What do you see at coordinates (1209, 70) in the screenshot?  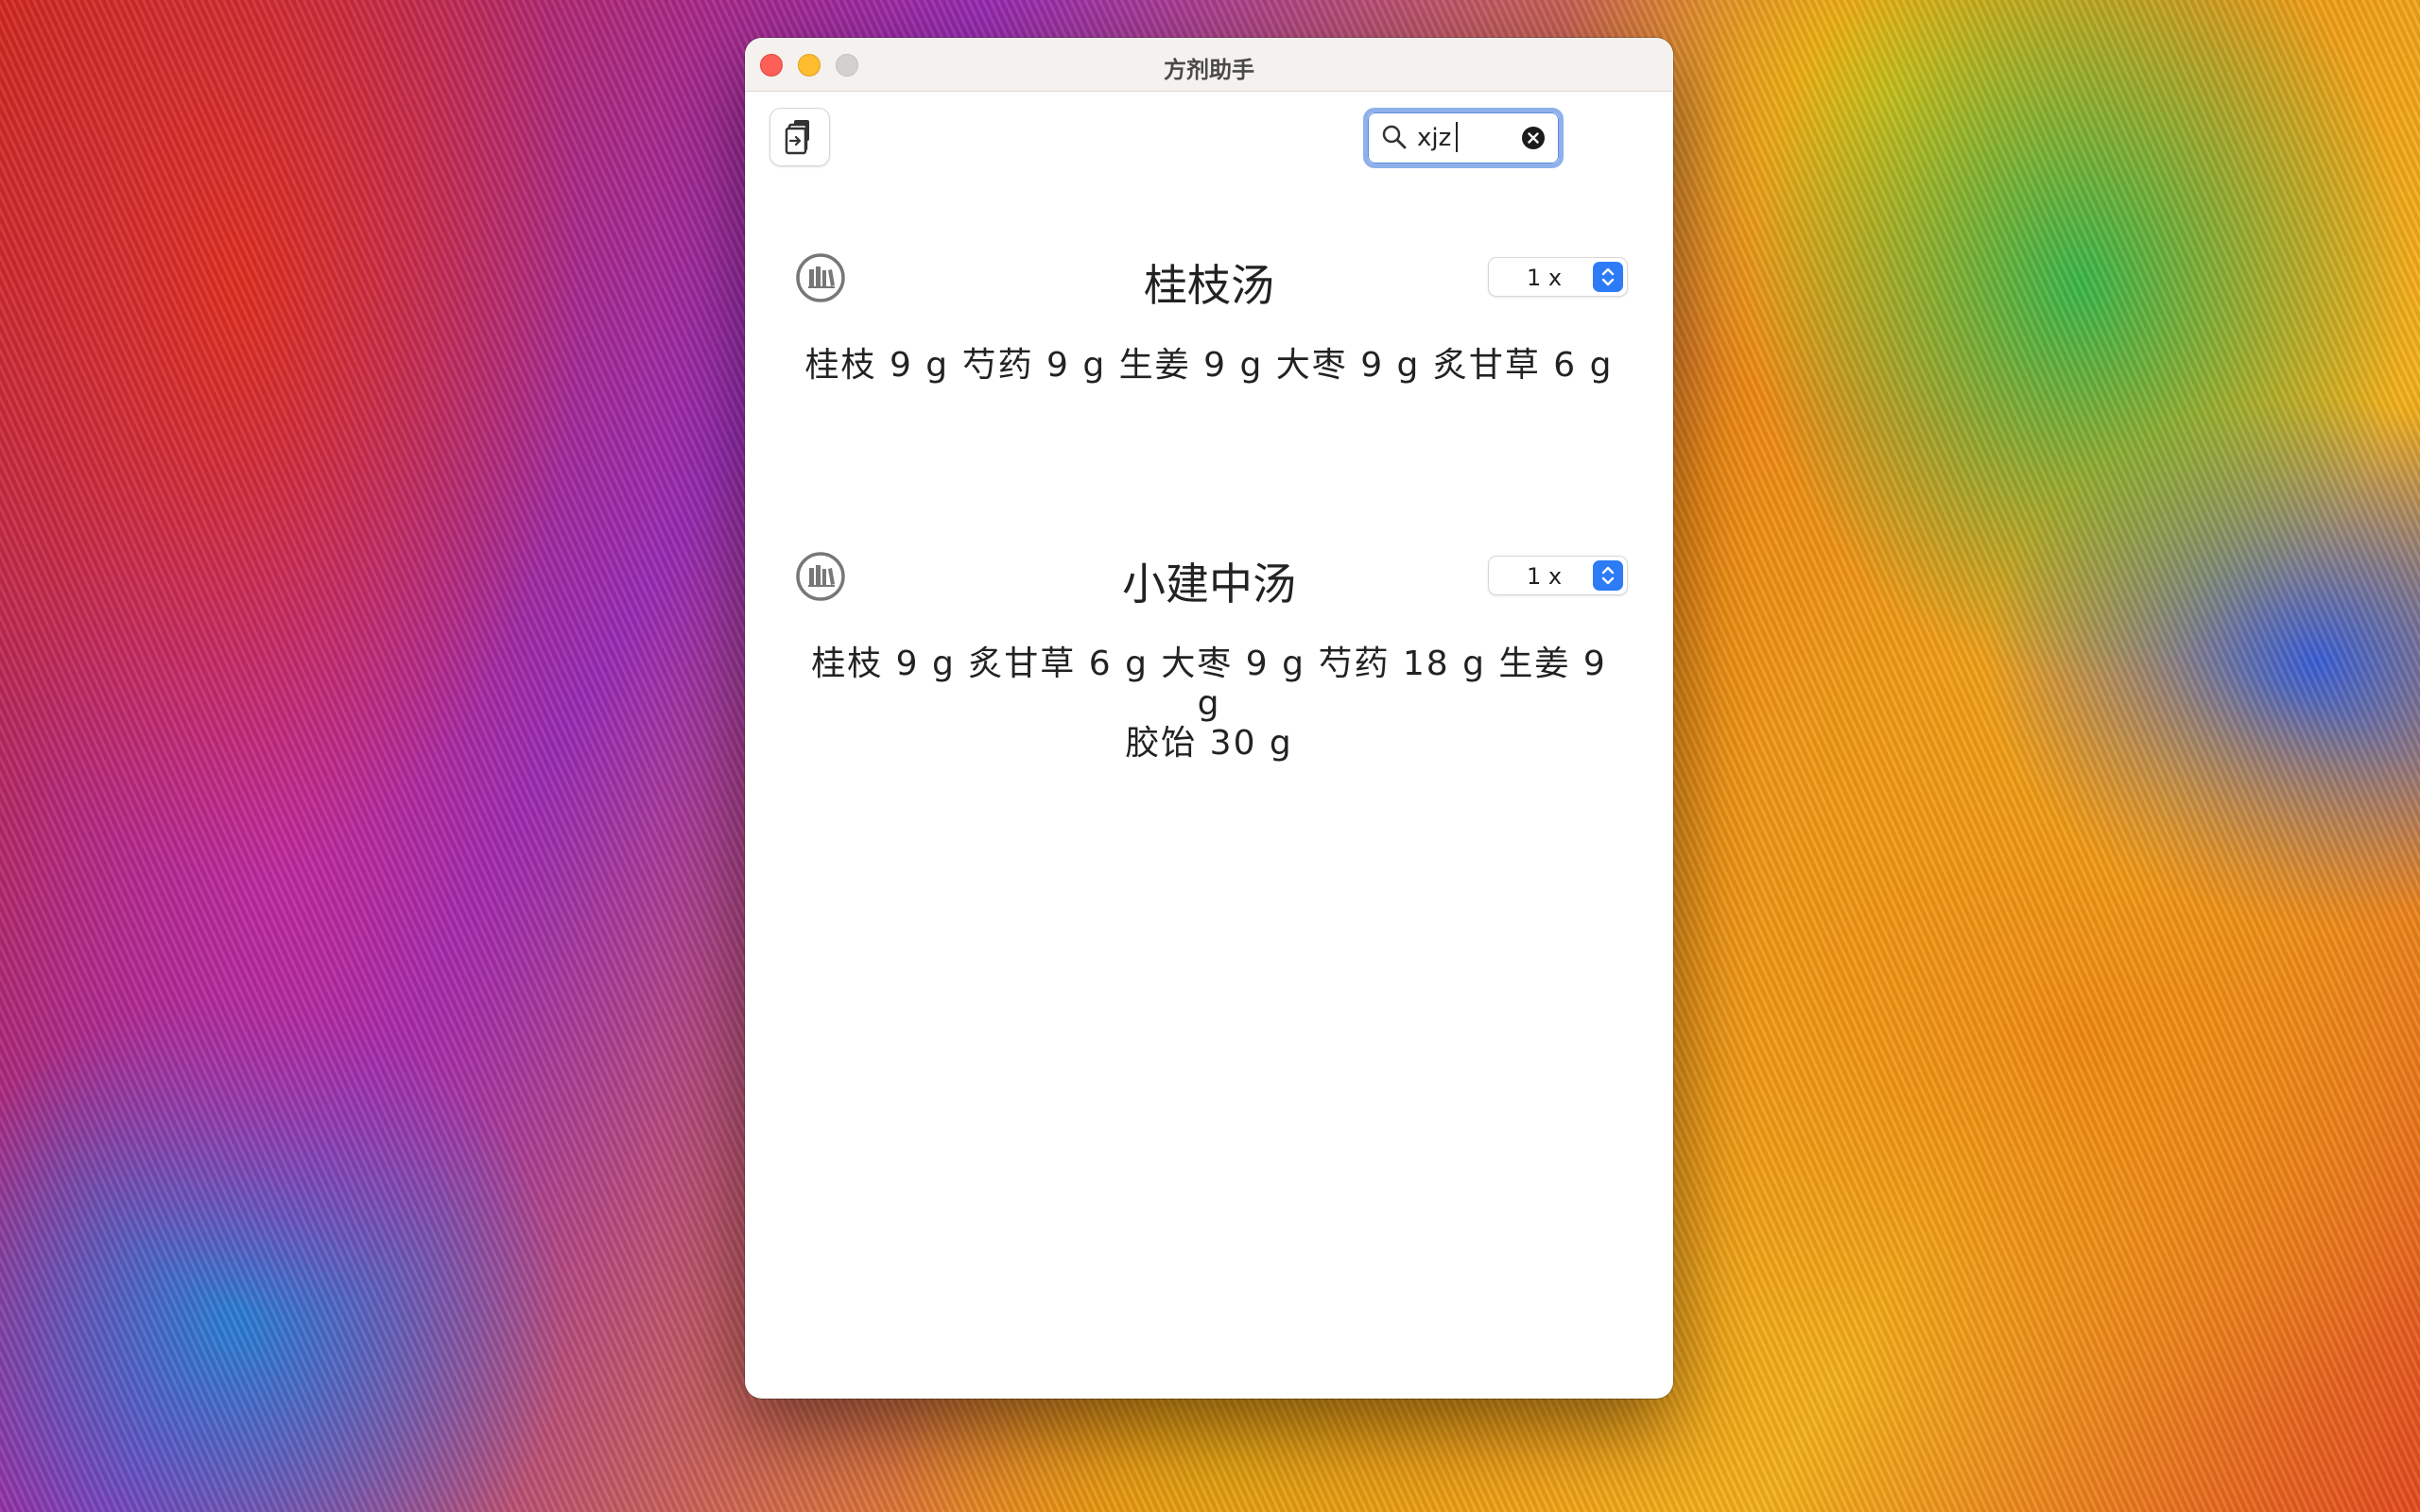 I see `window-title: 方剂助手` at bounding box center [1209, 70].